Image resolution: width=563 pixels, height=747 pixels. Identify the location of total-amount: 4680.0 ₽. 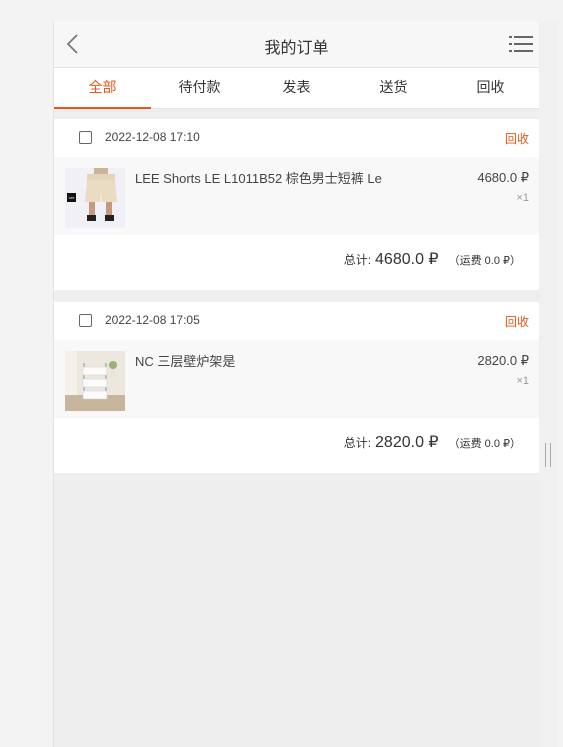
(407, 259).